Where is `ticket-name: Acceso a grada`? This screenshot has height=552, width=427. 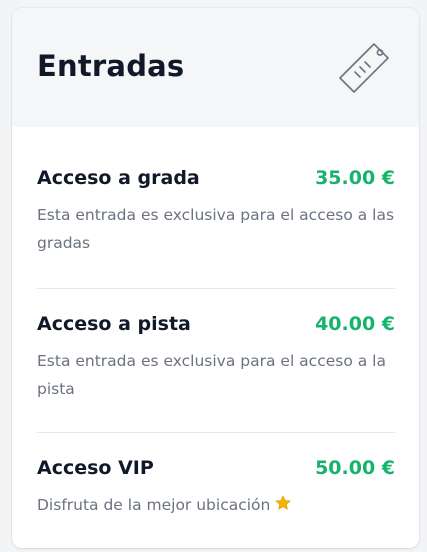
ticket-name: Acceso a grada is located at coordinates (118, 178).